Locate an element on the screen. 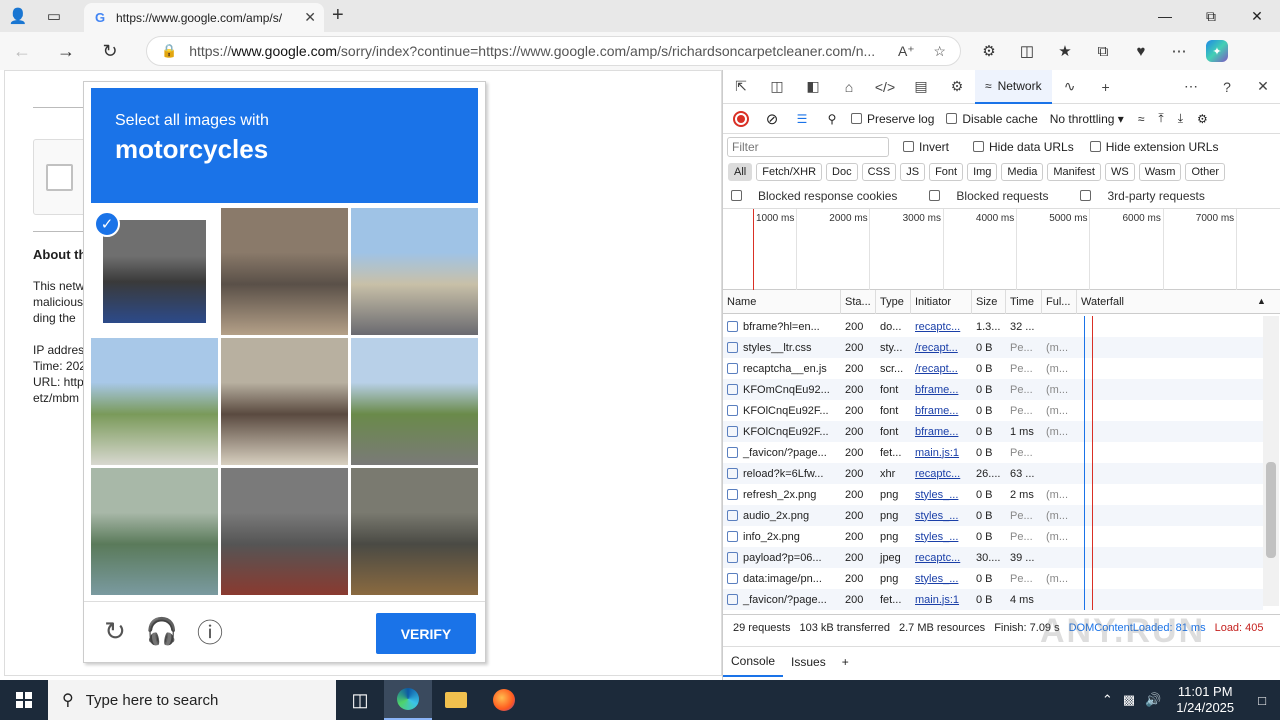 This screenshot has width=1280, height=720. favorite-star-icon: ☆ is located at coordinates (935, 51).